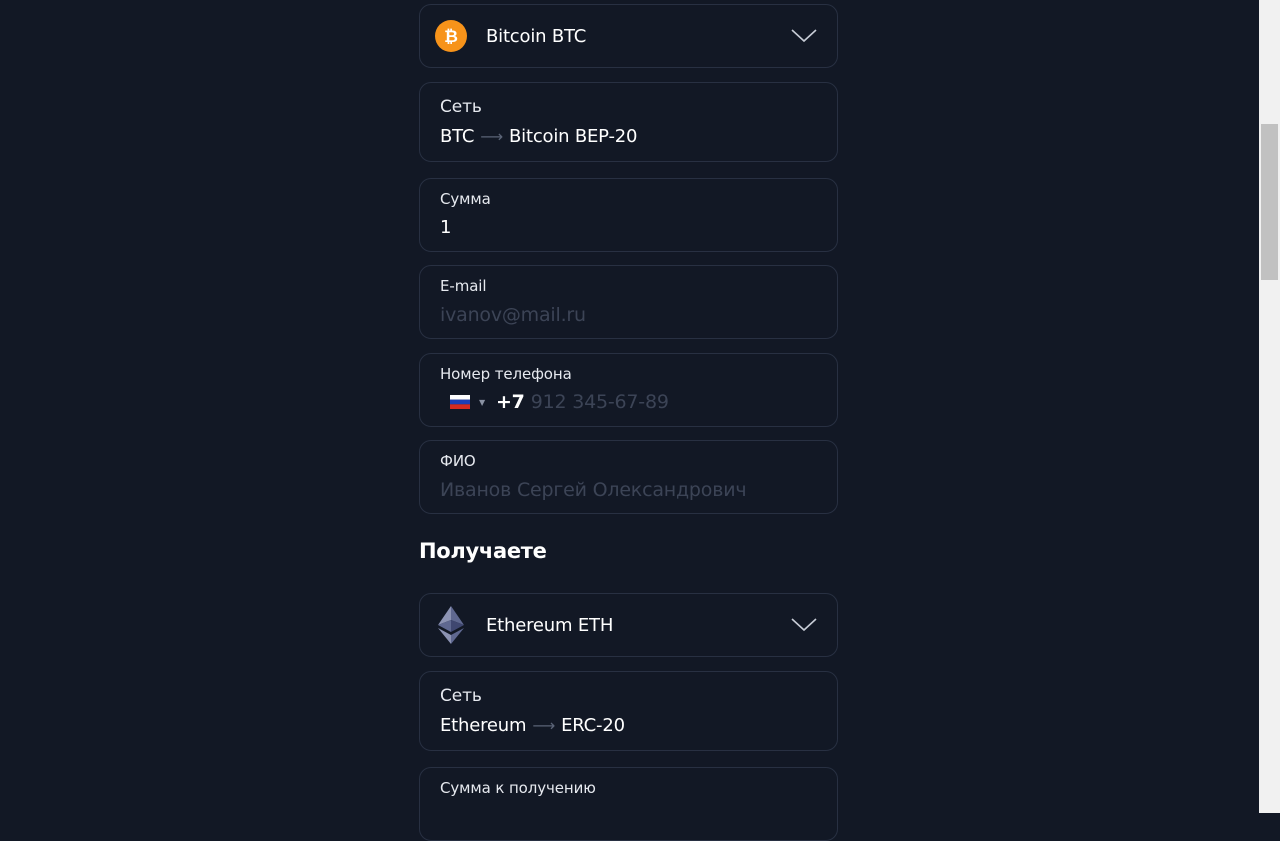 This screenshot has height=841, width=1280. Describe the element at coordinates (593, 725) in the screenshot. I see `network-to: ERC-20` at that location.